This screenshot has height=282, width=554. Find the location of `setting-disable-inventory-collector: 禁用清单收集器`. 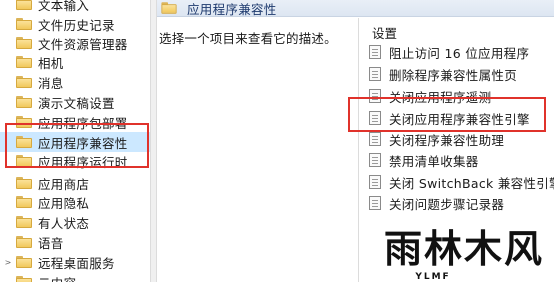

setting-disable-inventory-collector: 禁用清单收集器 is located at coordinates (424, 160).